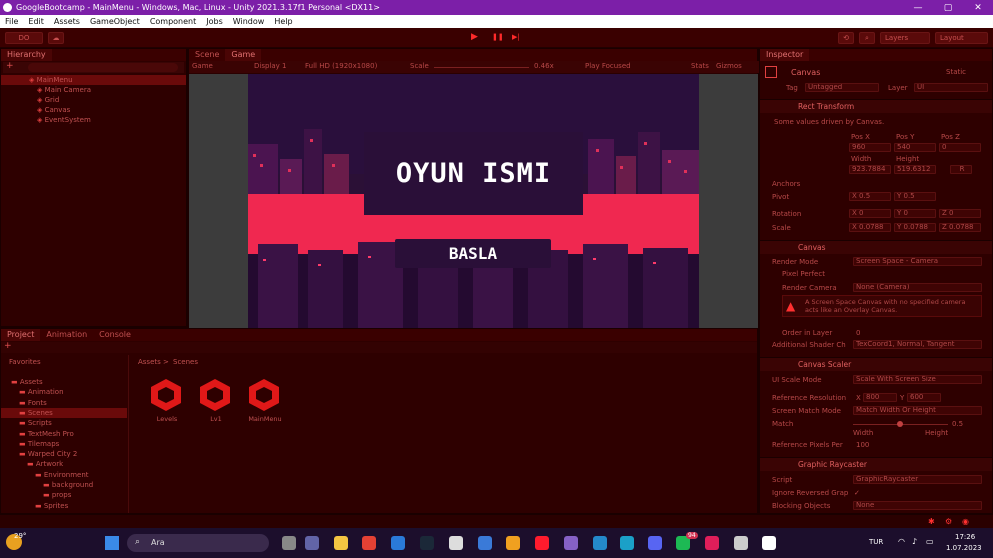  What do you see at coordinates (25, 362) in the screenshot?
I see `favorites-header: Favorites` at bounding box center [25, 362].